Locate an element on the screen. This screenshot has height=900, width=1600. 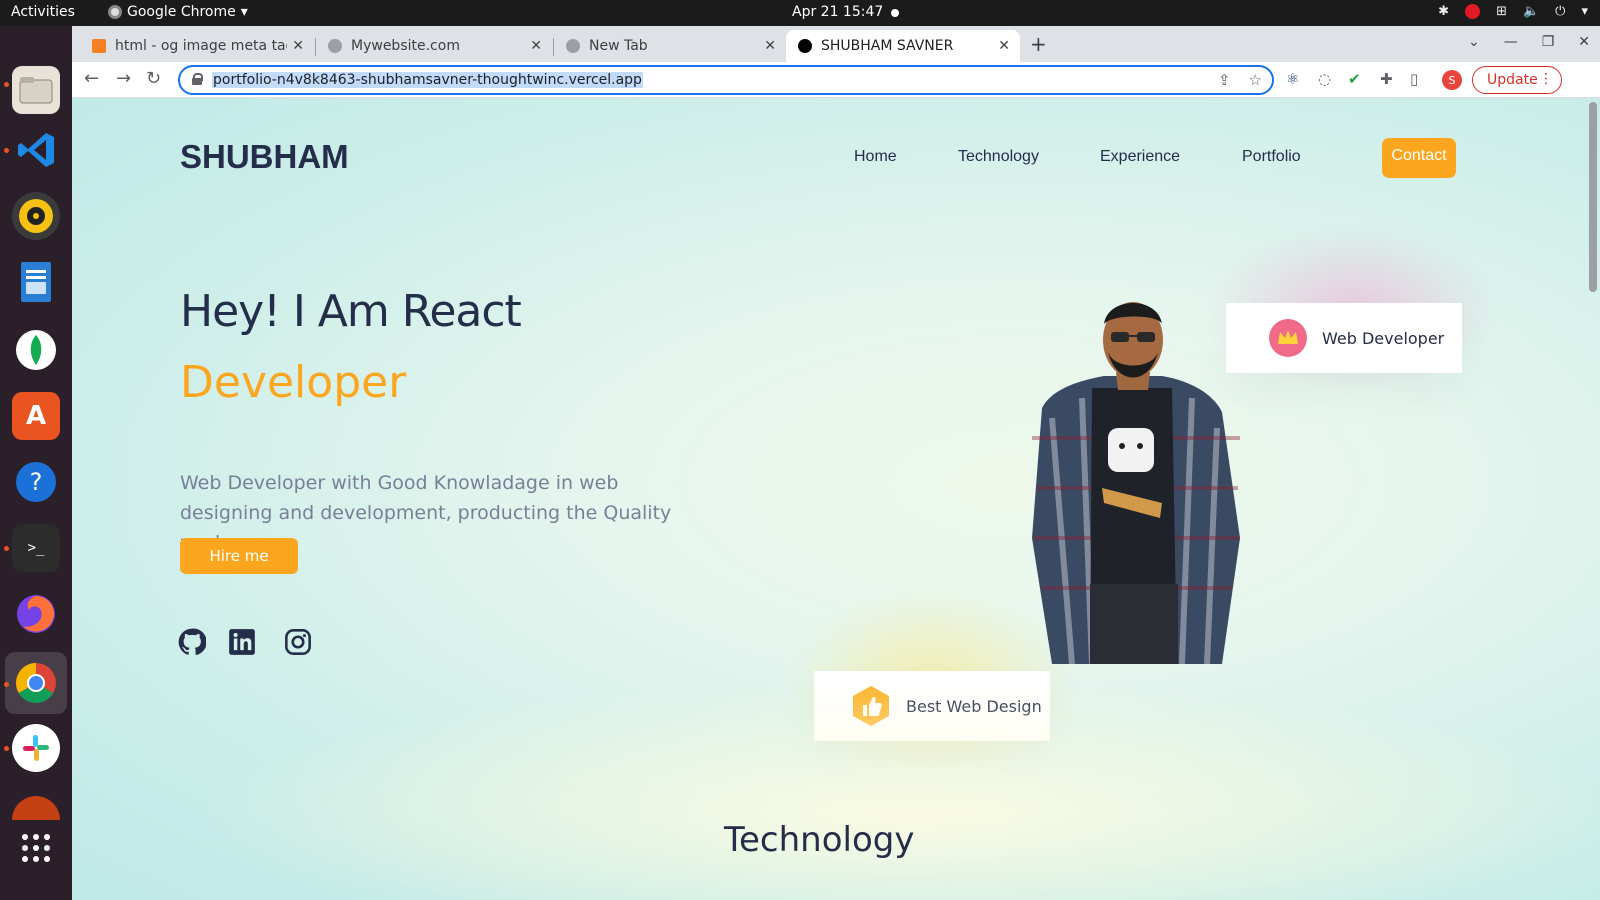
activities-button: Activities is located at coordinates (43, 12).